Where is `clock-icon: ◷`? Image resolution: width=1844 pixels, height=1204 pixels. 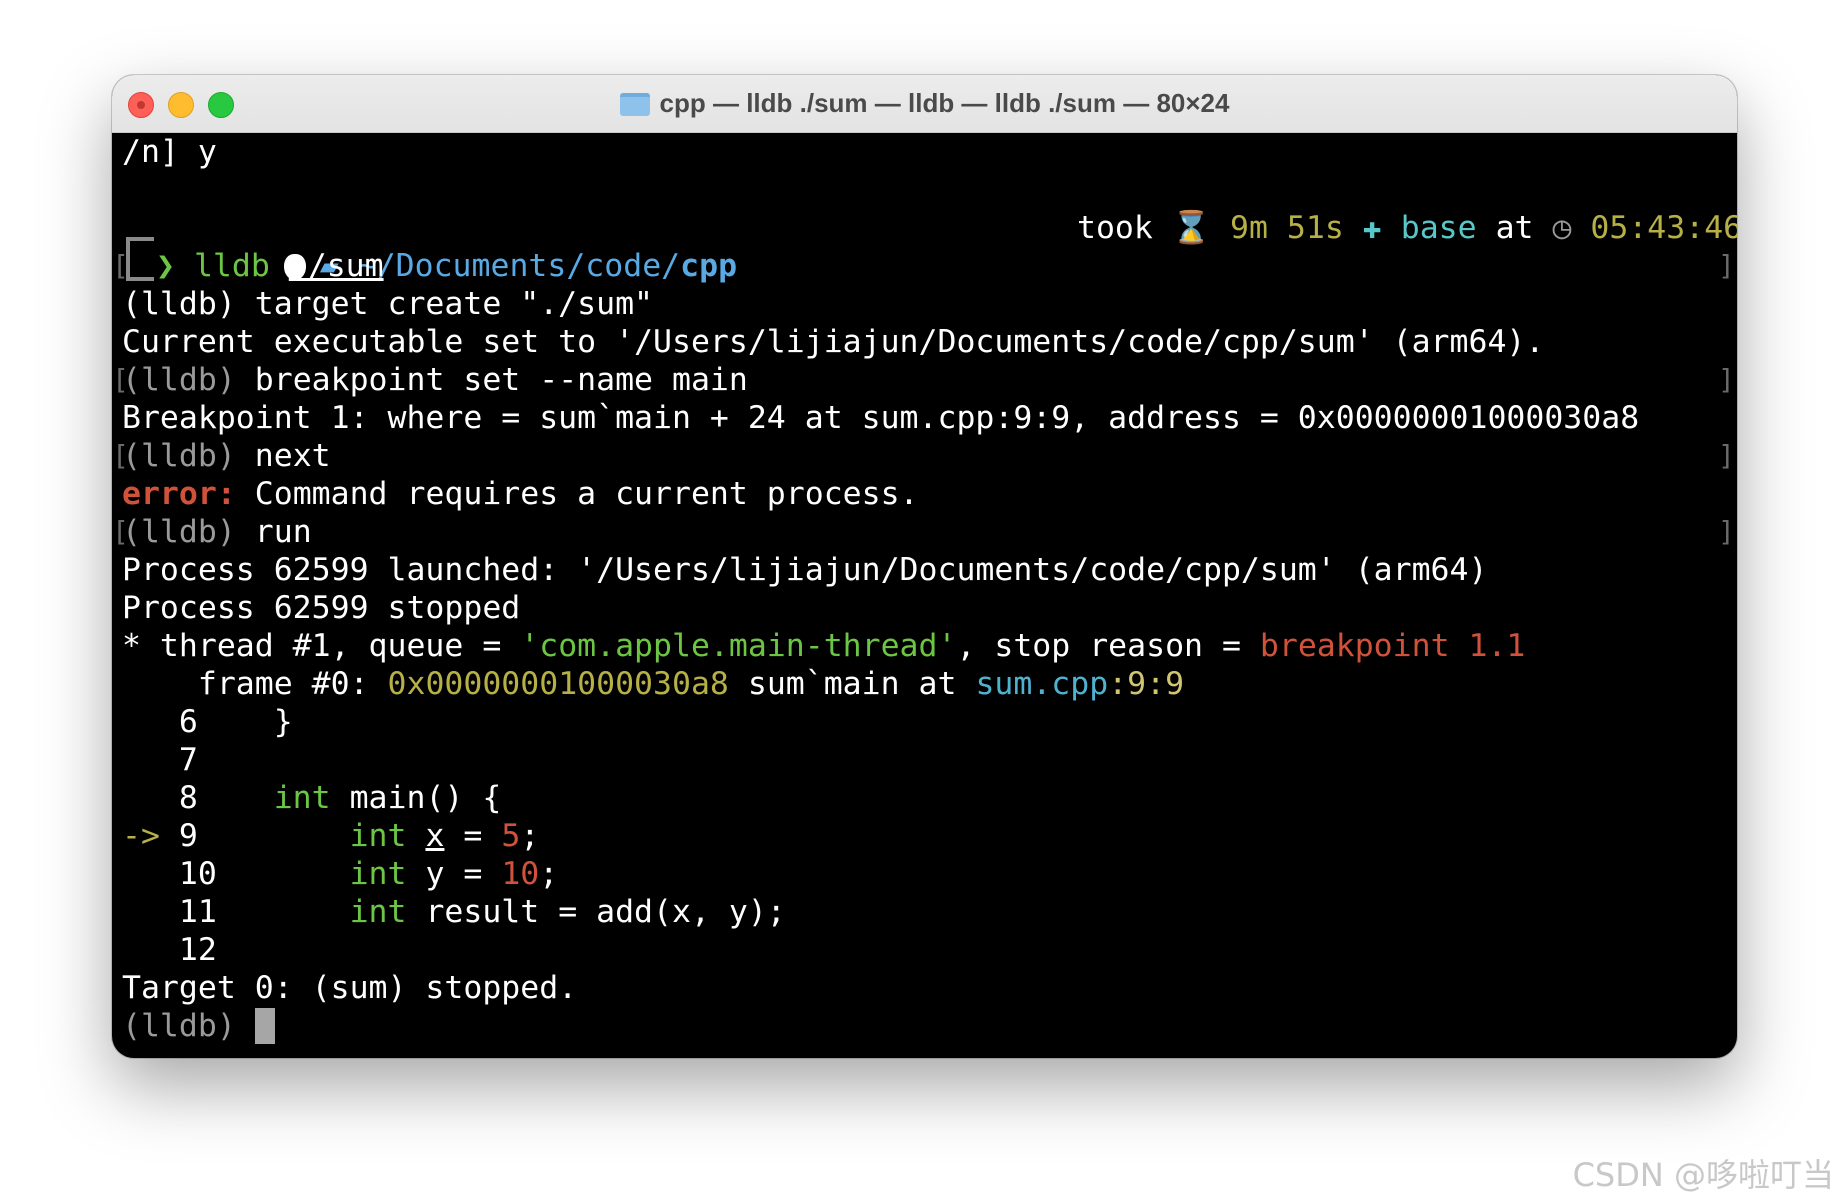
clock-icon: ◷ is located at coordinates (1562, 228).